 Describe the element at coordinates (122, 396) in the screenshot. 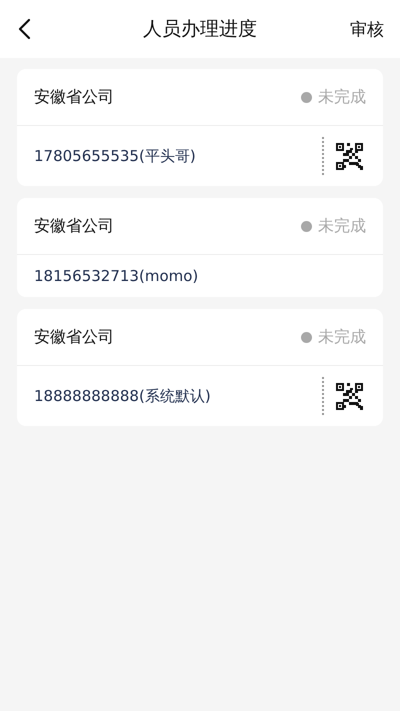

I see `contact-phone: 18888888888(系统默认)` at that location.